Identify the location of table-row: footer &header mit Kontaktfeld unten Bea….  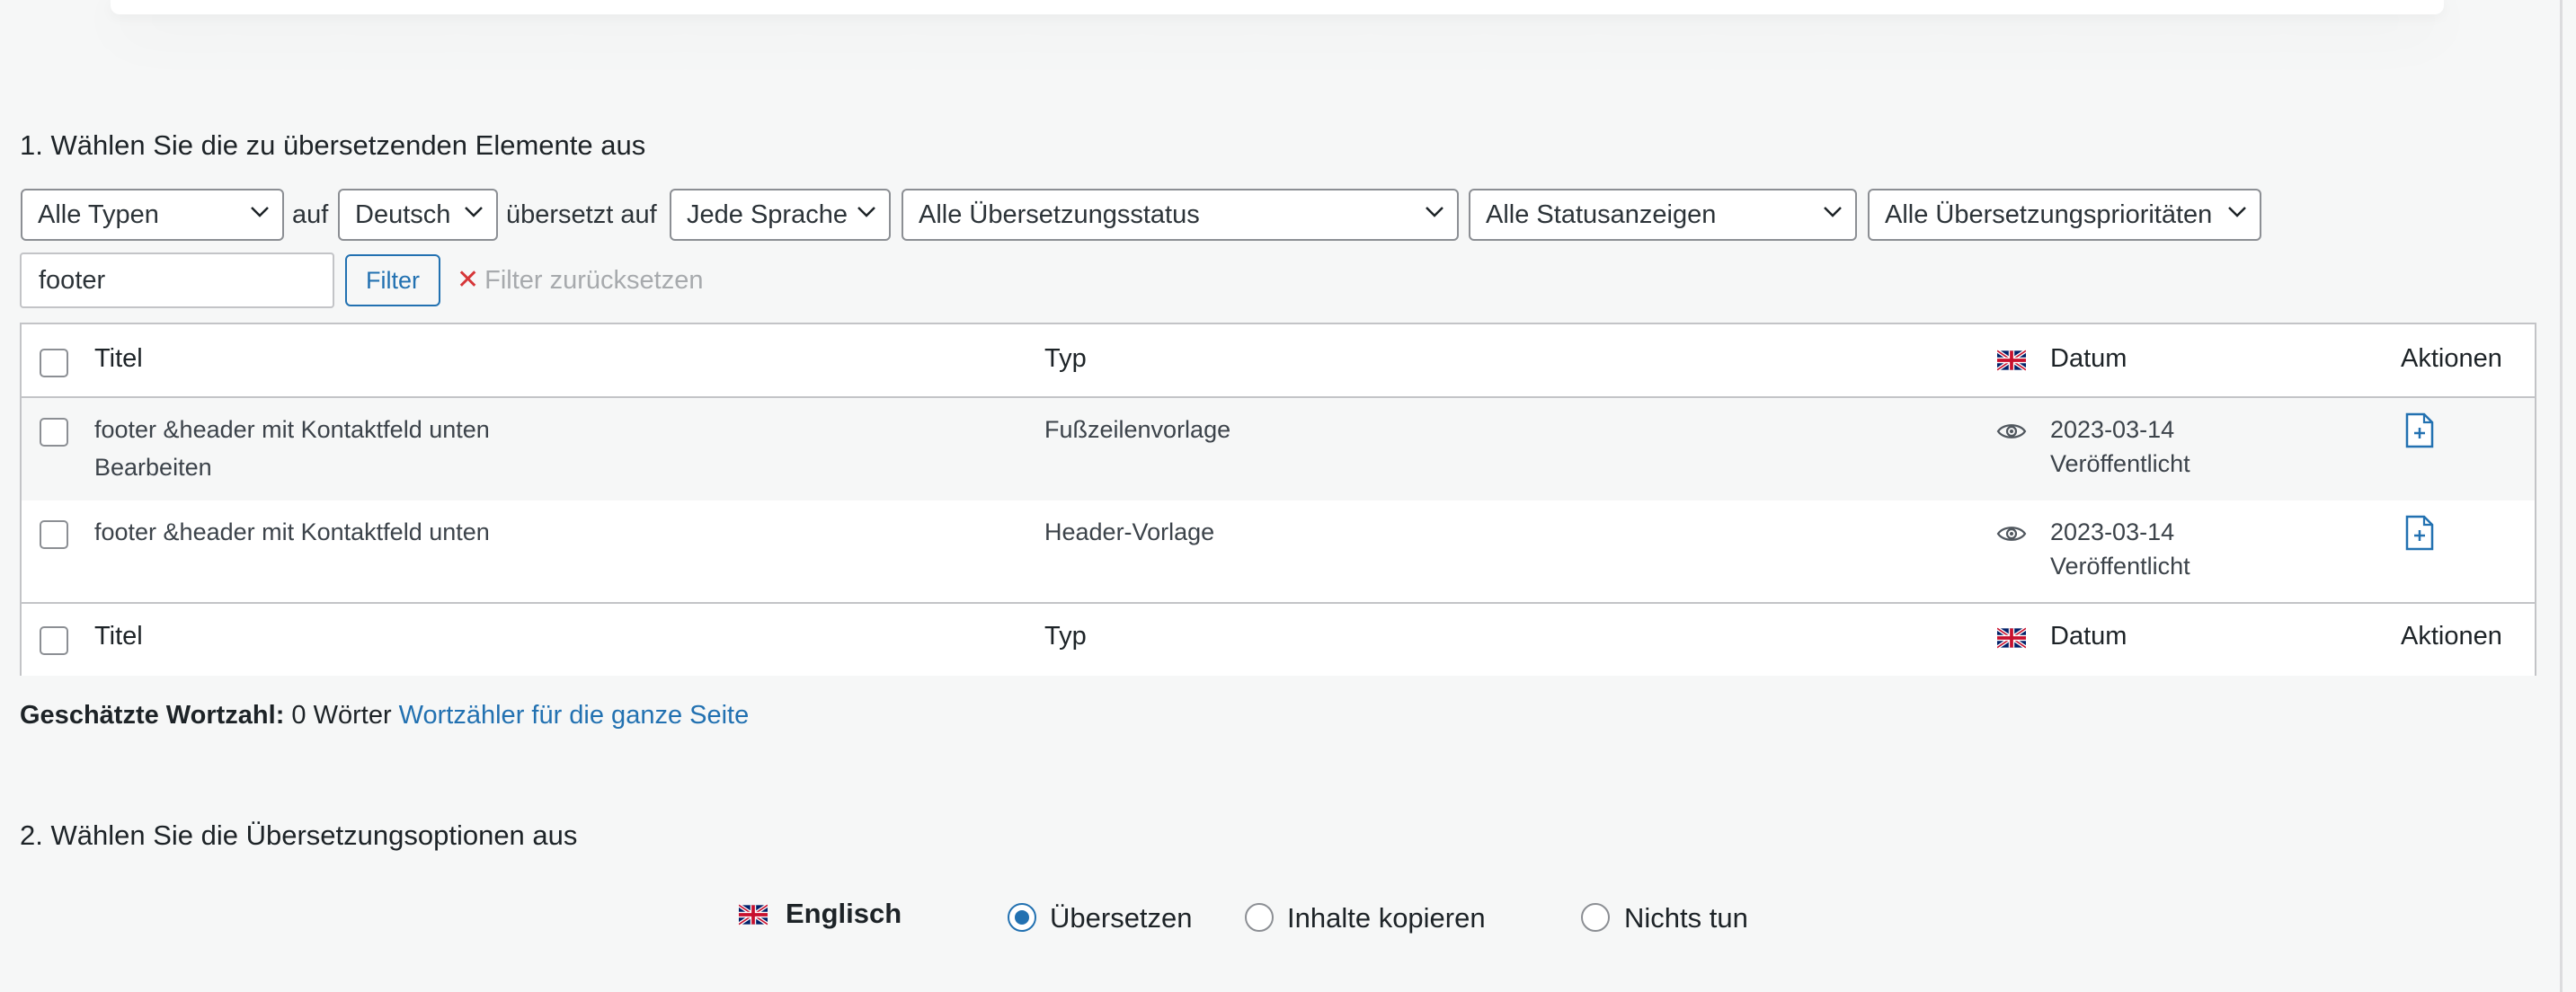
(1278, 449).